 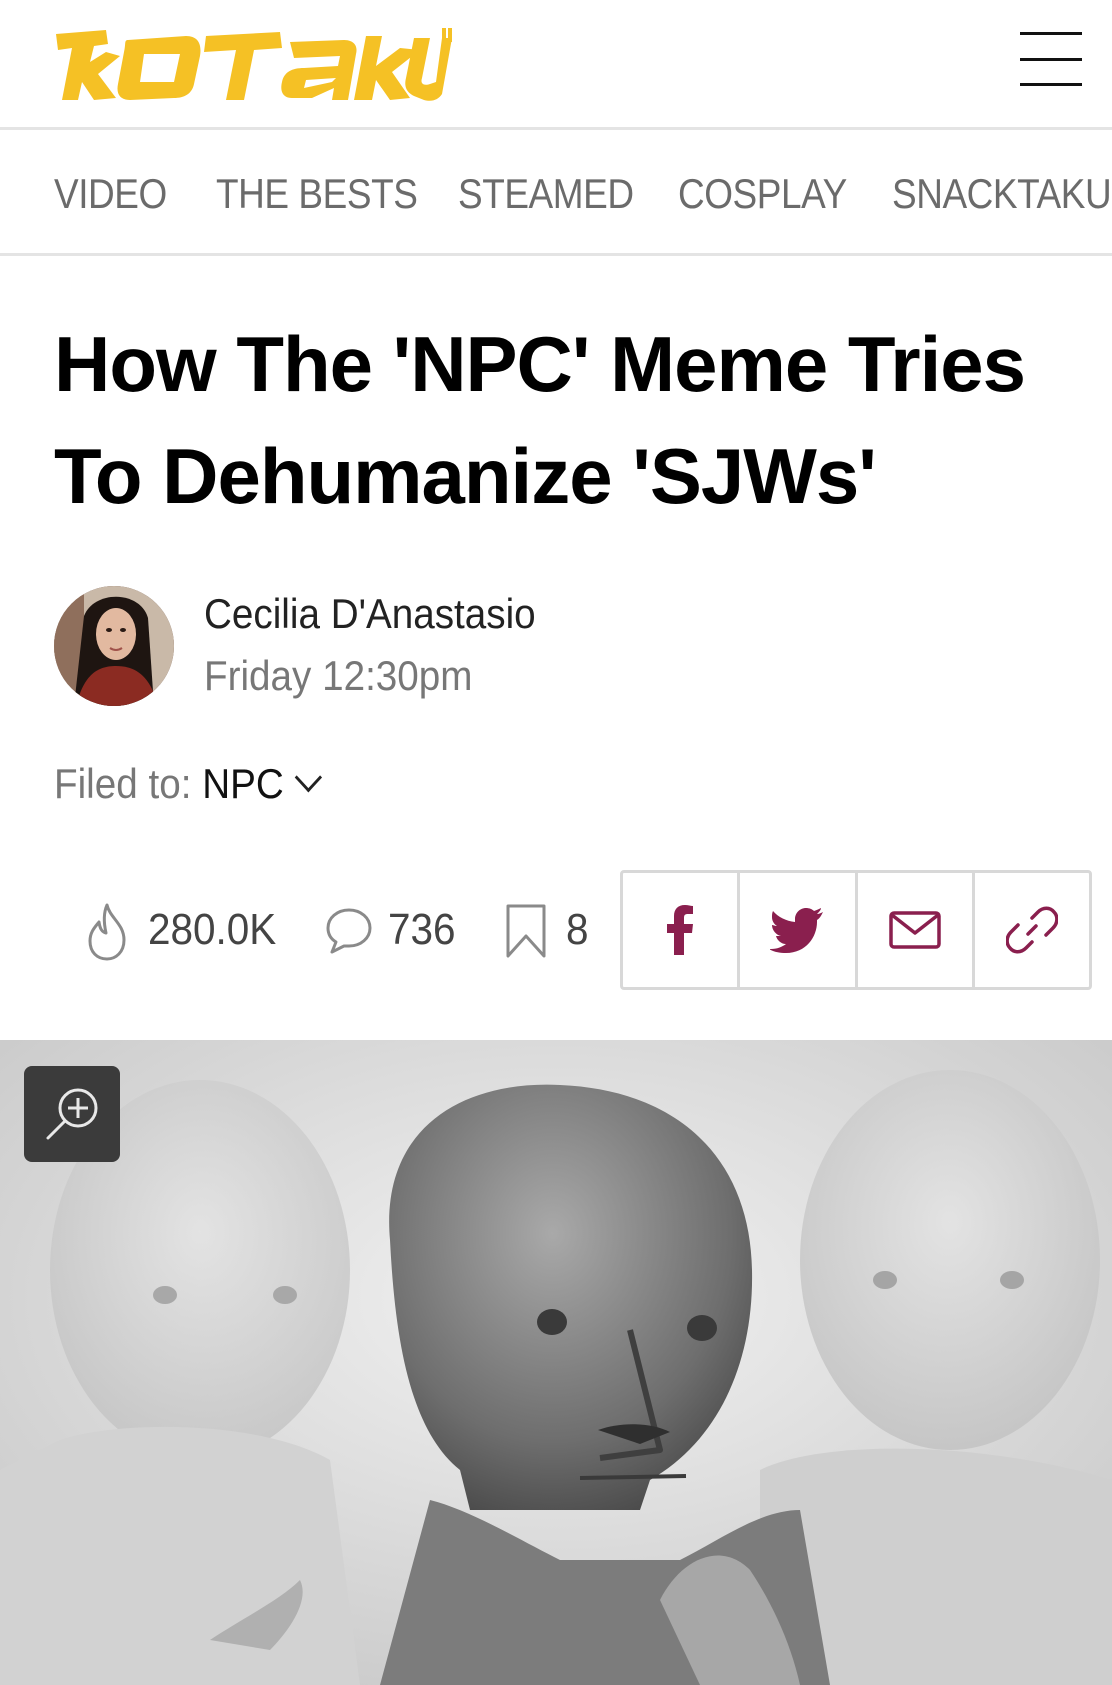 What do you see at coordinates (128, 783) in the screenshot?
I see `filed-to-label: Filed to:` at bounding box center [128, 783].